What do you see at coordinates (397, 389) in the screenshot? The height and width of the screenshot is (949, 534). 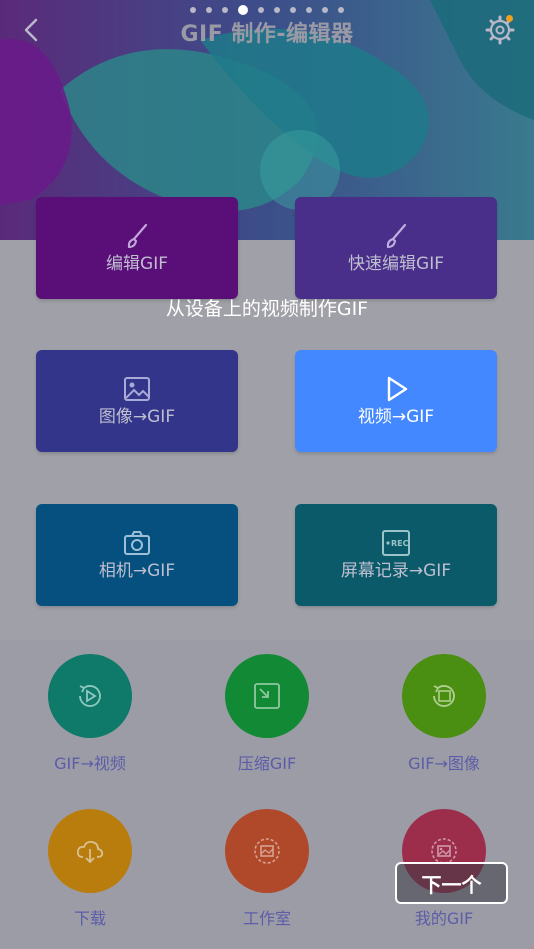 I see `play-icon` at bounding box center [397, 389].